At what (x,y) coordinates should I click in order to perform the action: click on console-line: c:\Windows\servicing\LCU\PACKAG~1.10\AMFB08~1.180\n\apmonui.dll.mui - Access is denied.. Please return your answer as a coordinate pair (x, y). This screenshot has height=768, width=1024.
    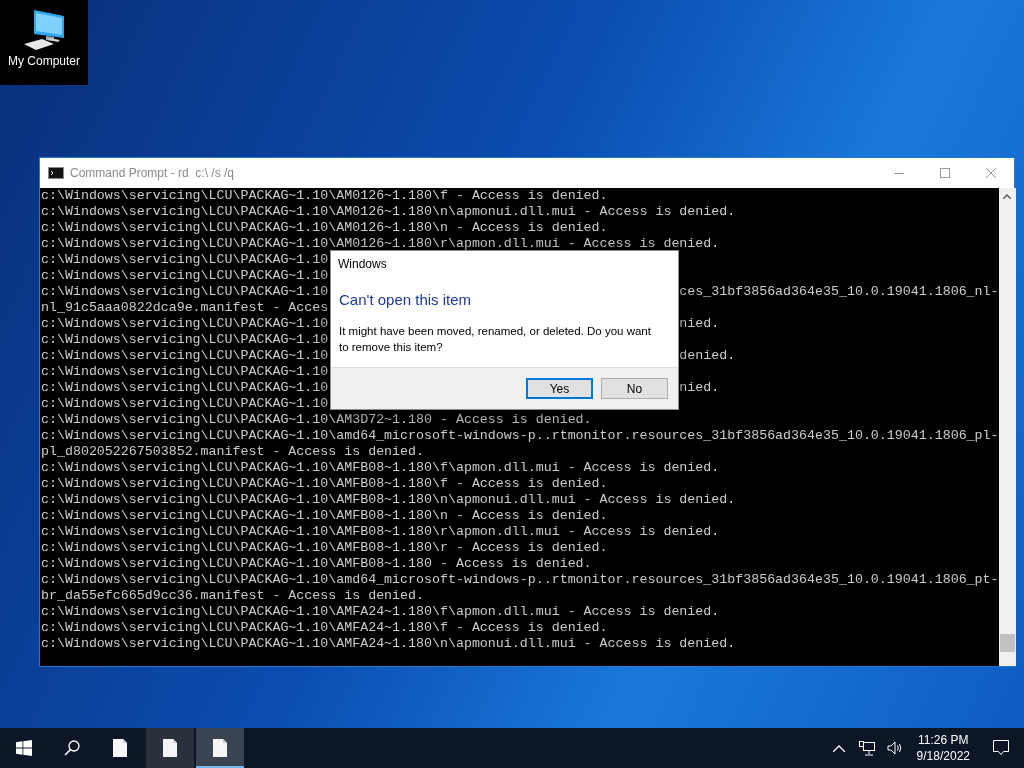
    Looking at the image, I should click on (388, 500).